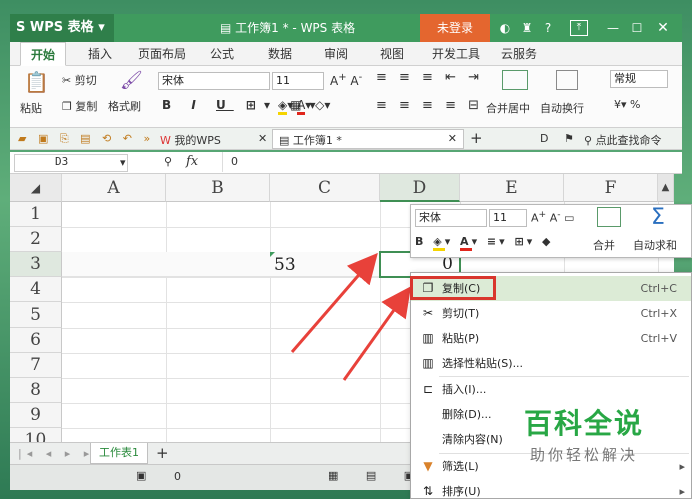 This screenshot has height=499, width=692. I want to click on insert-icon: ⊏, so click(428, 389).